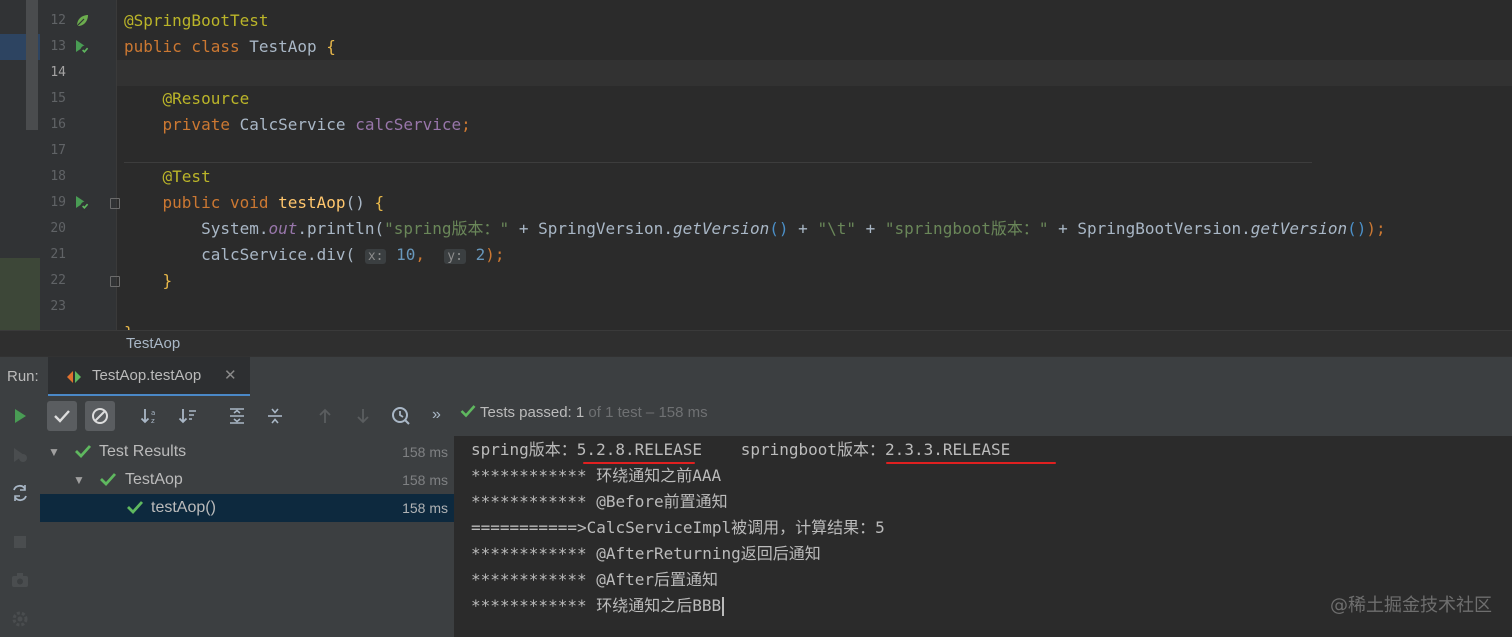 This screenshot has width=1512, height=637. I want to click on console-line: ************ 环绕通知之后BBB, so click(598, 606).